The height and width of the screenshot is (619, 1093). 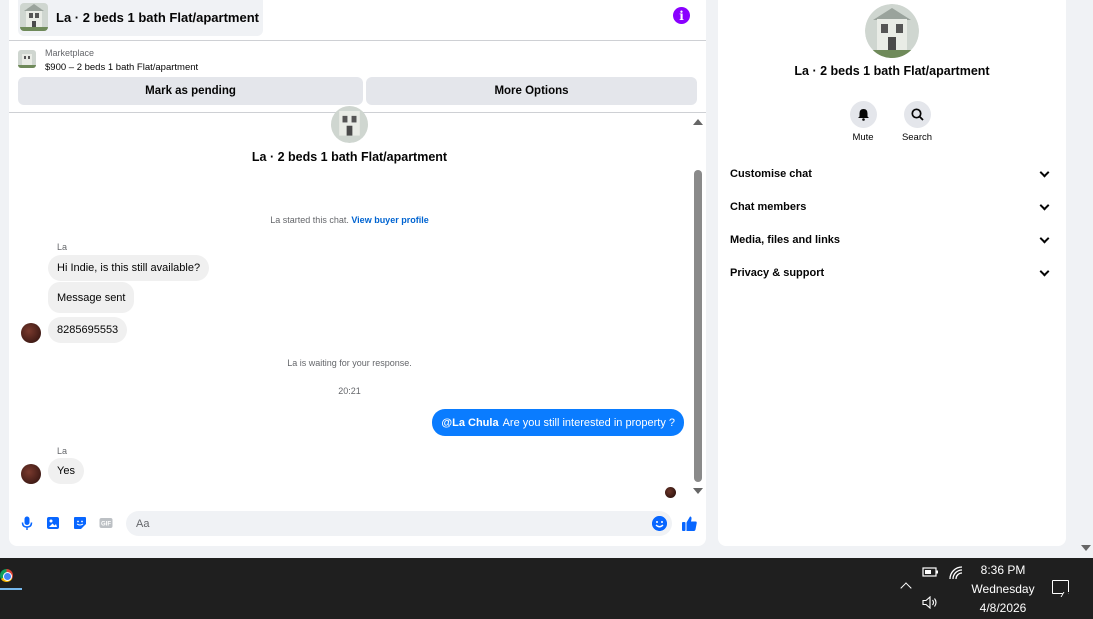 I want to click on search-circle, so click(x=917, y=114).